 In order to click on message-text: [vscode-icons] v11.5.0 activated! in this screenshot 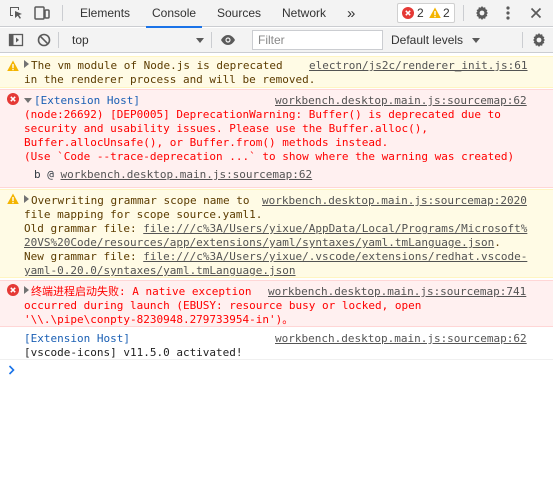, I will do `click(133, 352)`.